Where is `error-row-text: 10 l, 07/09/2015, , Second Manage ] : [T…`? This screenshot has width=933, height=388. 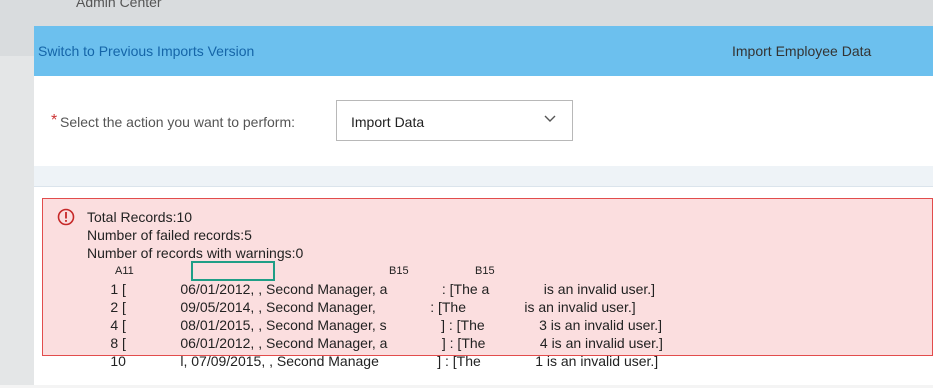
error-row-text: 10 l, 07/09/2015, , Second Manage ] : [T… is located at coordinates (384, 361).